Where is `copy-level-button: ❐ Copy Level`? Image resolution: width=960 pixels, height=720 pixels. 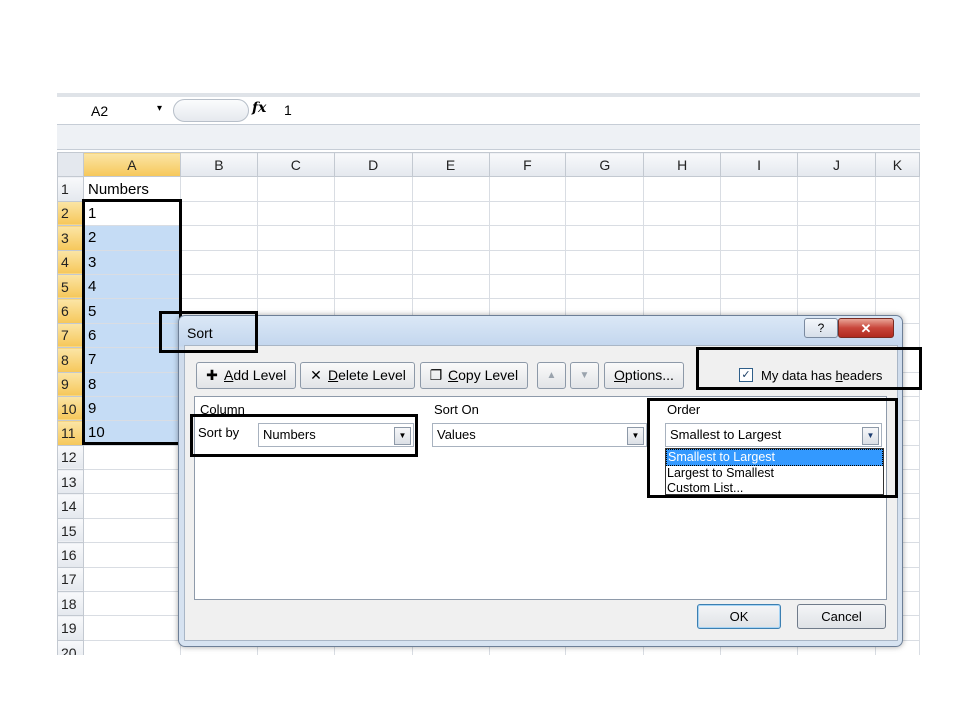
copy-level-button: ❐ Copy Level is located at coordinates (474, 375).